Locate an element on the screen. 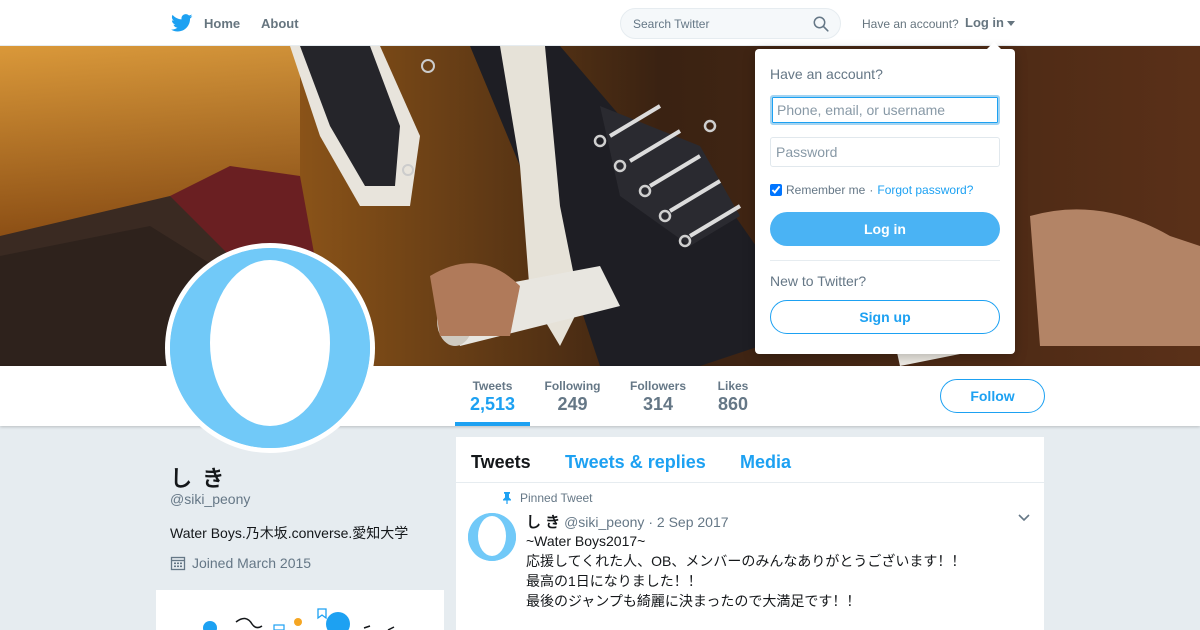 Image resolution: width=1200 pixels, height=630 pixels. stat-label: Followers is located at coordinates (657, 386).